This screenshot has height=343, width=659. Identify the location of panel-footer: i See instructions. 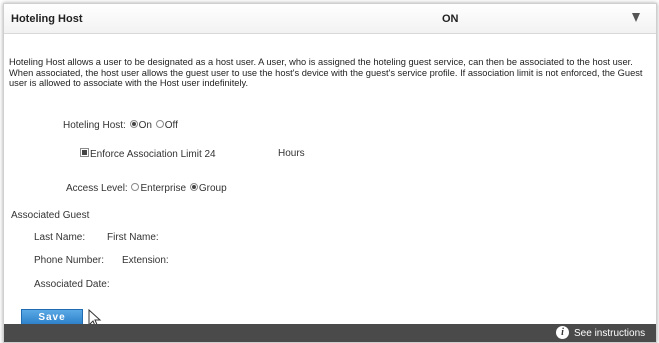
(330, 333).